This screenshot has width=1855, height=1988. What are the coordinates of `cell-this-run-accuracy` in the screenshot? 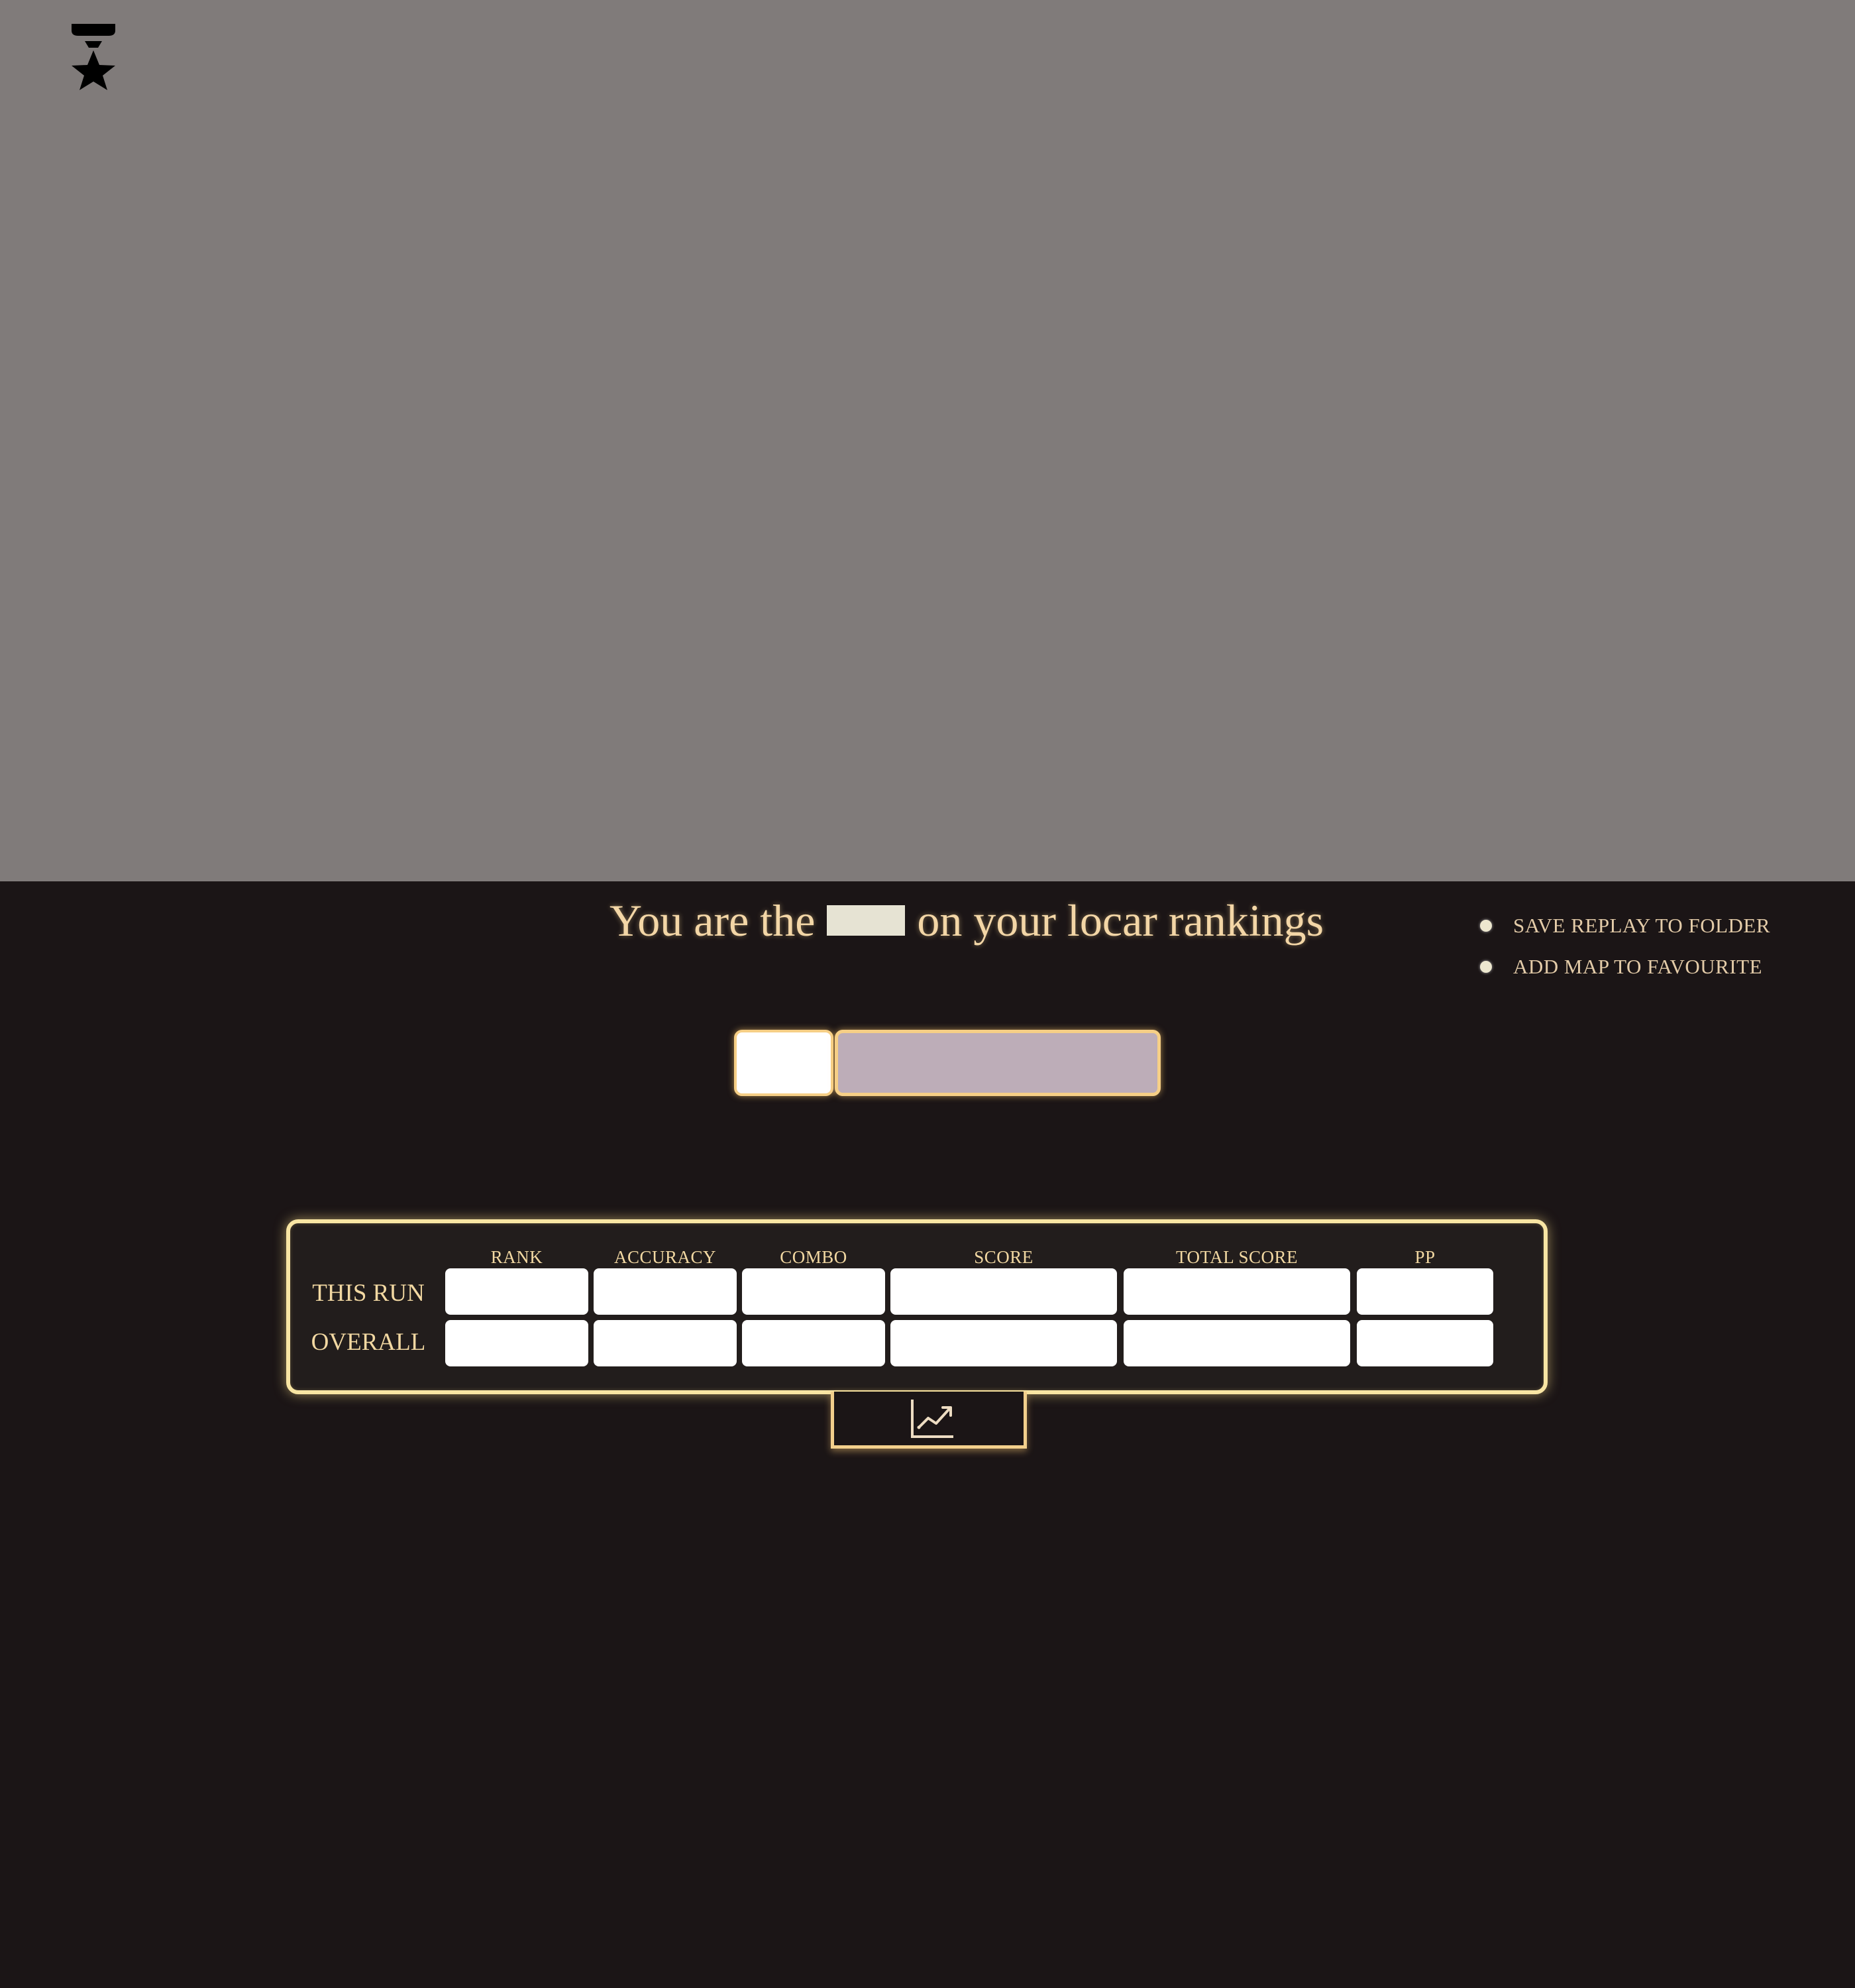 It's located at (665, 1291).